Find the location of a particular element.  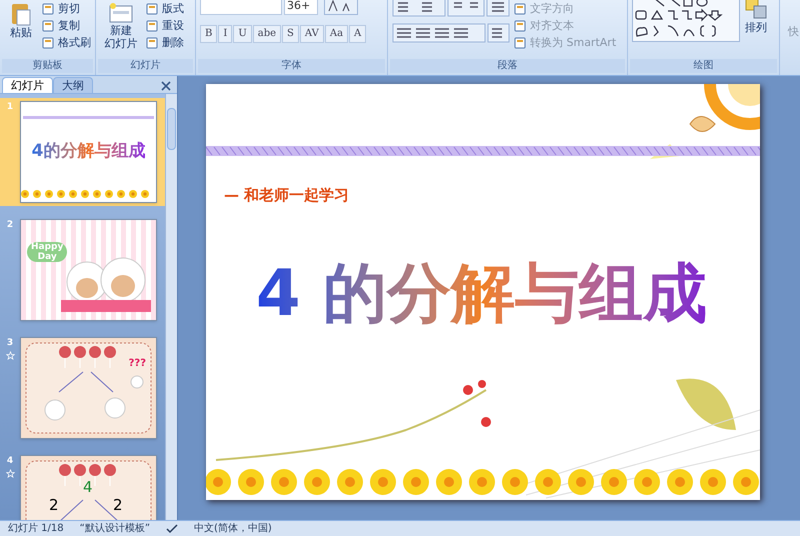

format-button: U is located at coordinates (242, 34).